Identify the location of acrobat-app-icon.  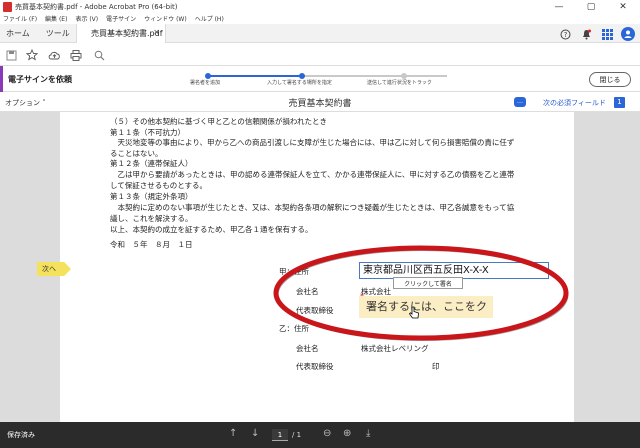
(7, 6).